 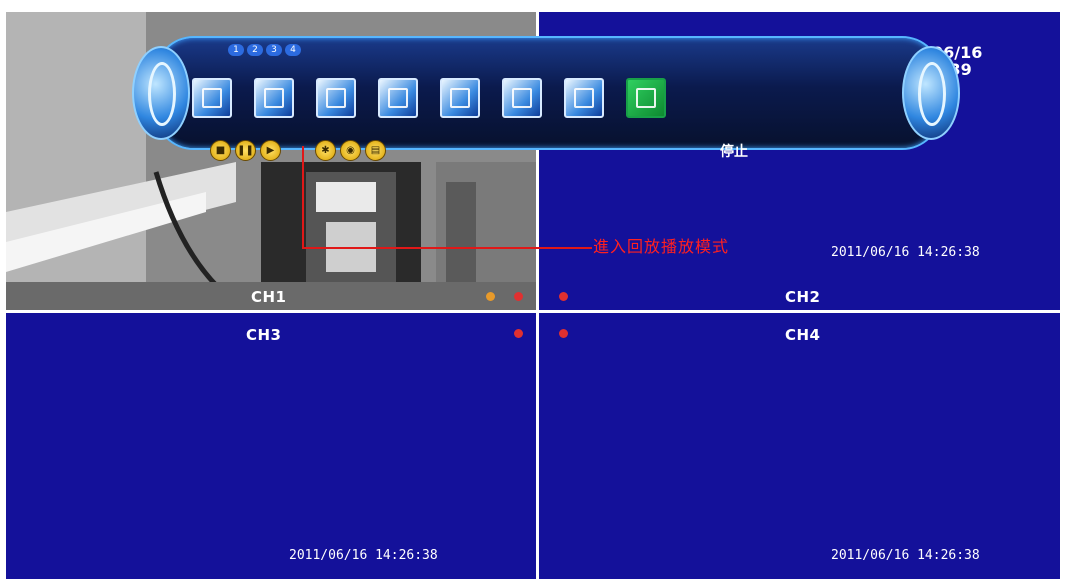 What do you see at coordinates (325, 150) in the screenshot?
I see `settings-button: ✱` at bounding box center [325, 150].